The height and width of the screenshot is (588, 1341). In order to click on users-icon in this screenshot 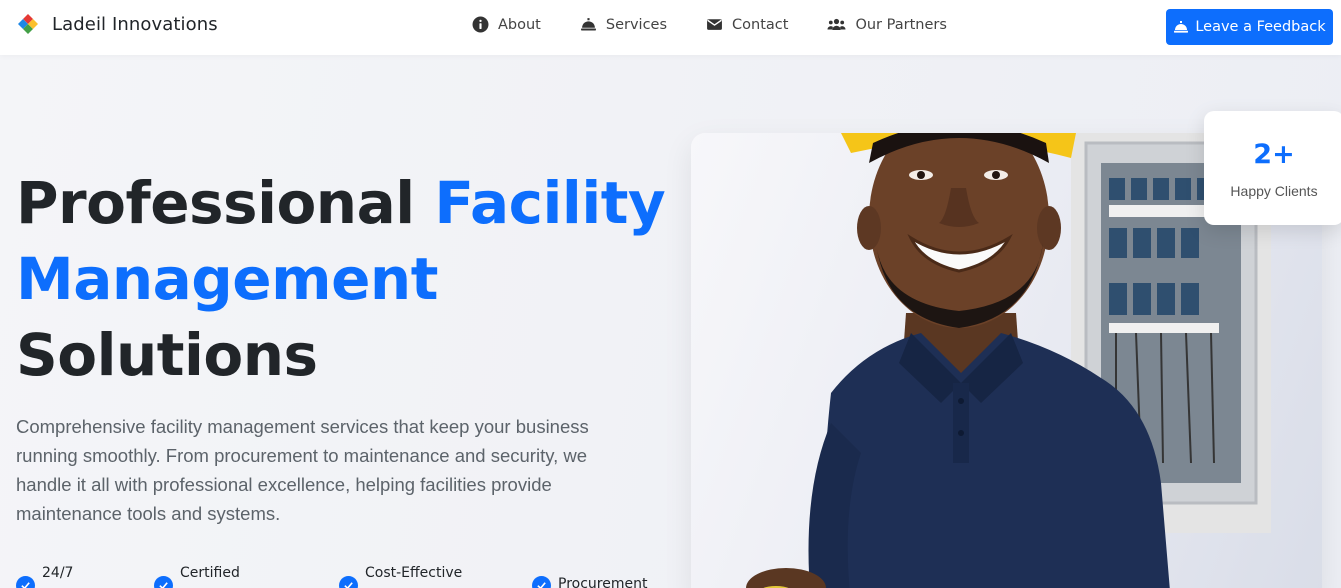, I will do `click(836, 24)`.